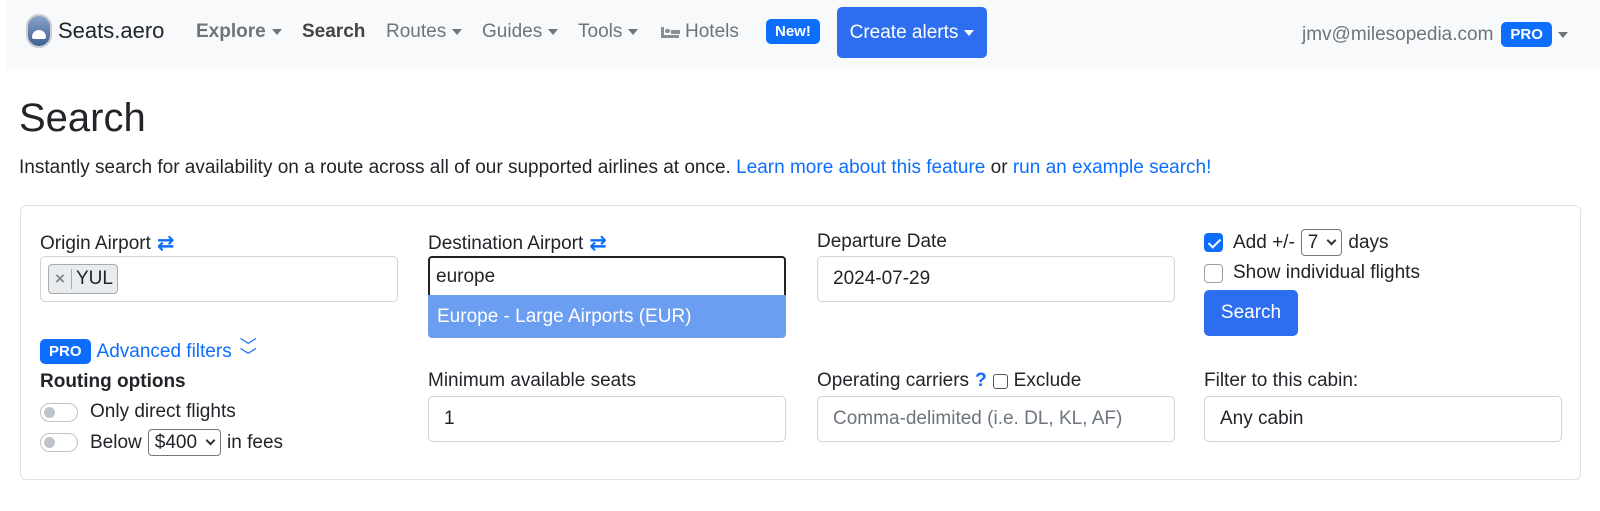  I want to click on exclude-label: Exclude, so click(1047, 380).